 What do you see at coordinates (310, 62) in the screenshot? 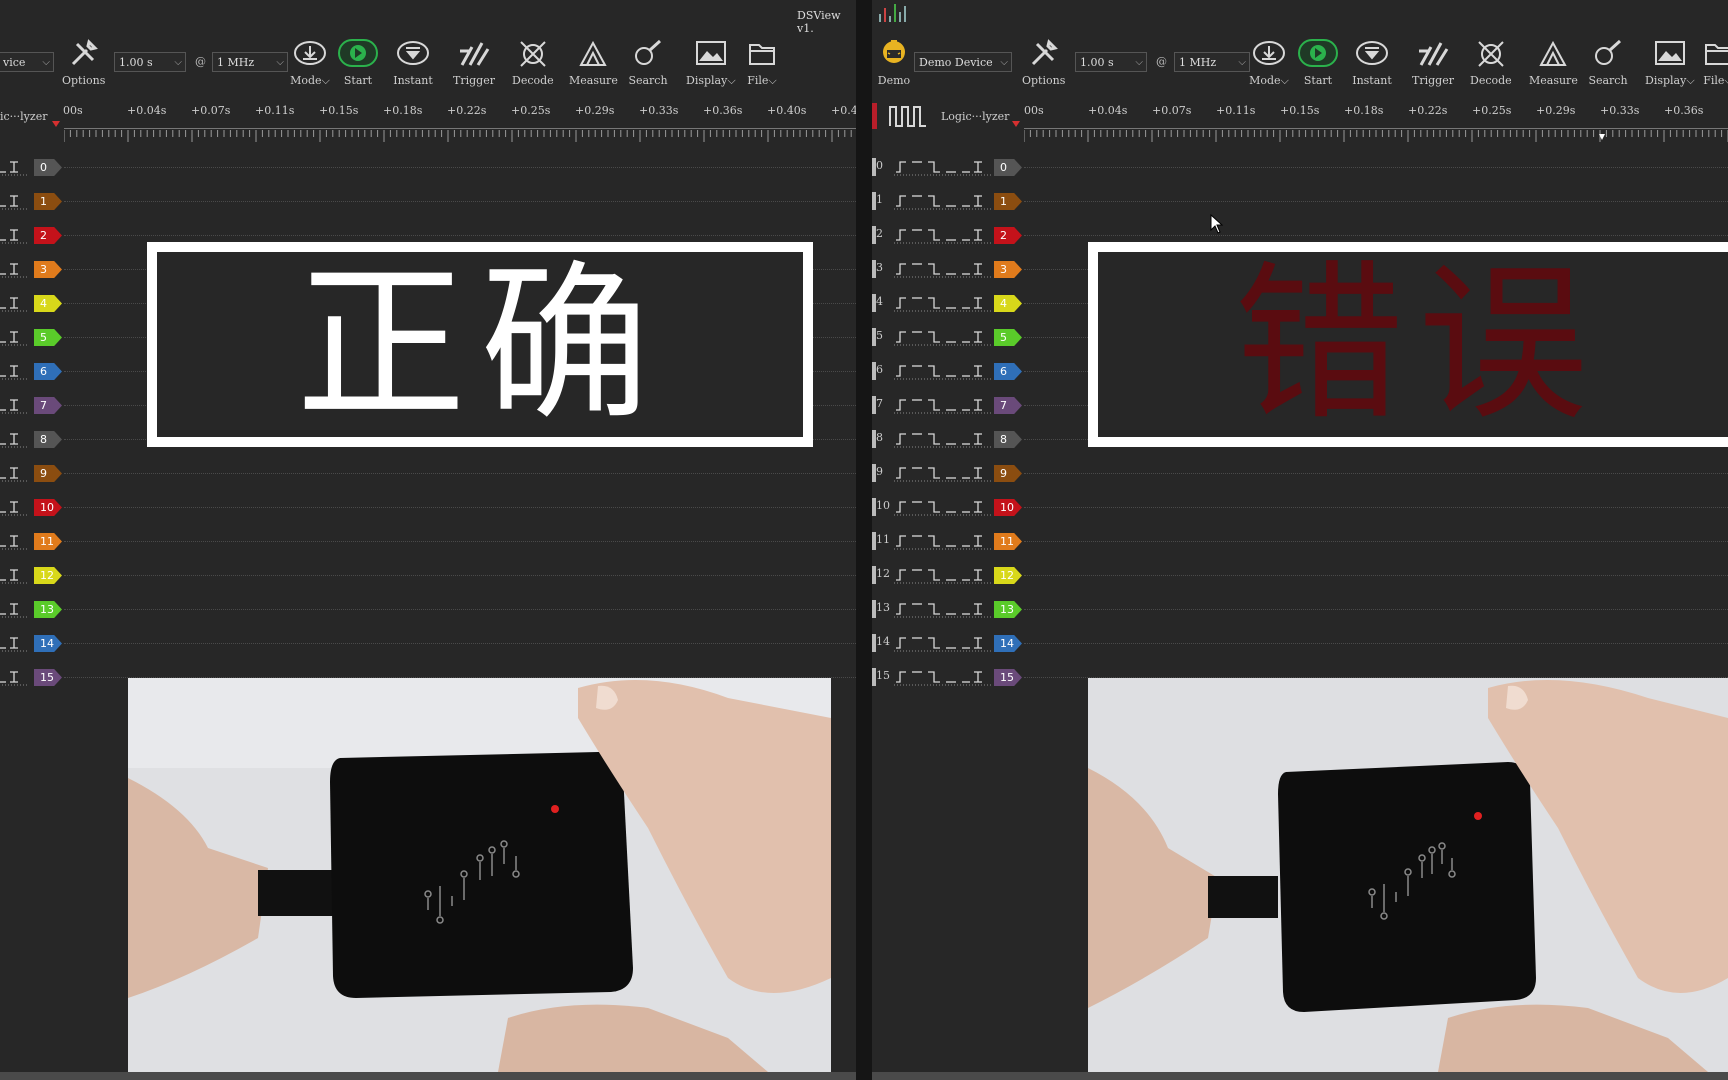
I see `mode-button: Mode⌵` at bounding box center [310, 62].